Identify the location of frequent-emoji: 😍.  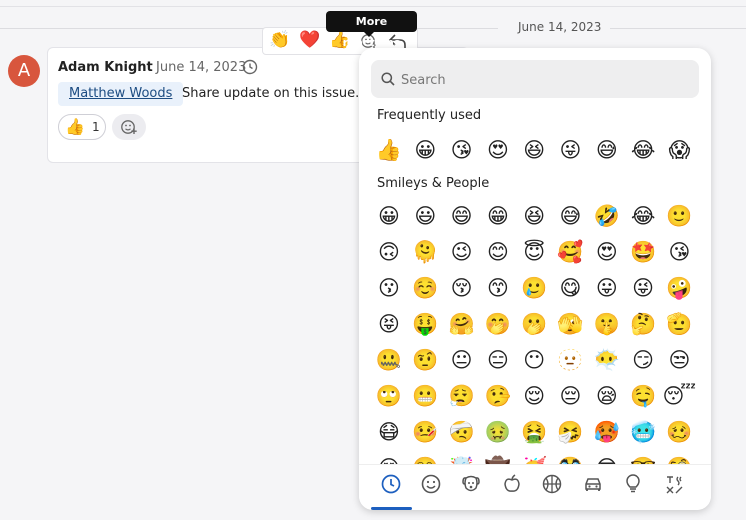
(498, 150).